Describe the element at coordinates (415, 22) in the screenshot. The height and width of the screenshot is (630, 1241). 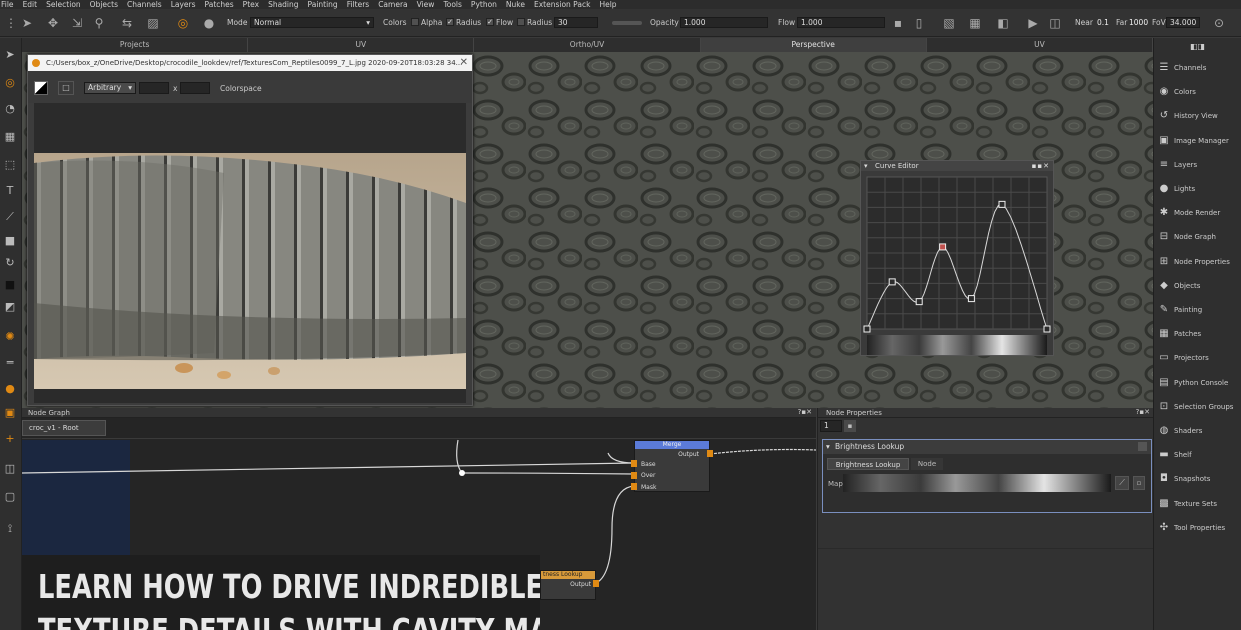
I see `alpha-checkbox` at that location.